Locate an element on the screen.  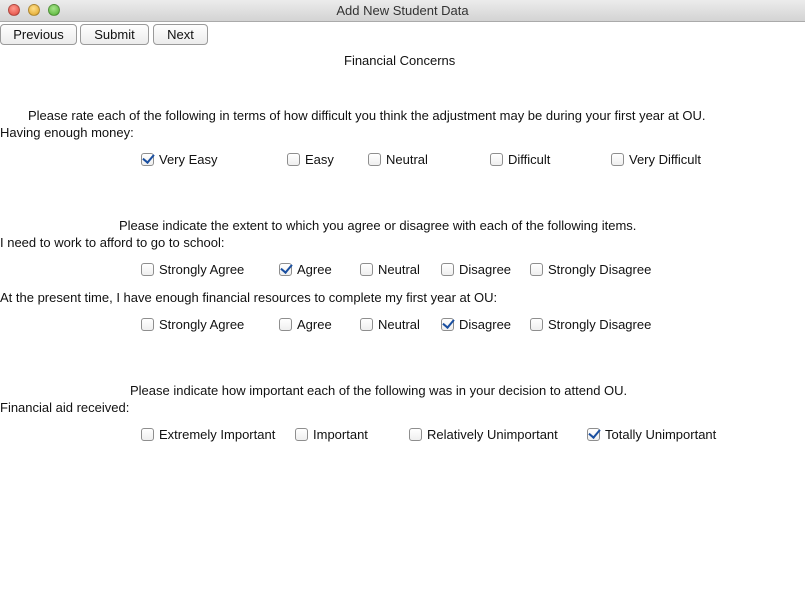
q2-item1-option-disagree: Disagree is located at coordinates (476, 269).